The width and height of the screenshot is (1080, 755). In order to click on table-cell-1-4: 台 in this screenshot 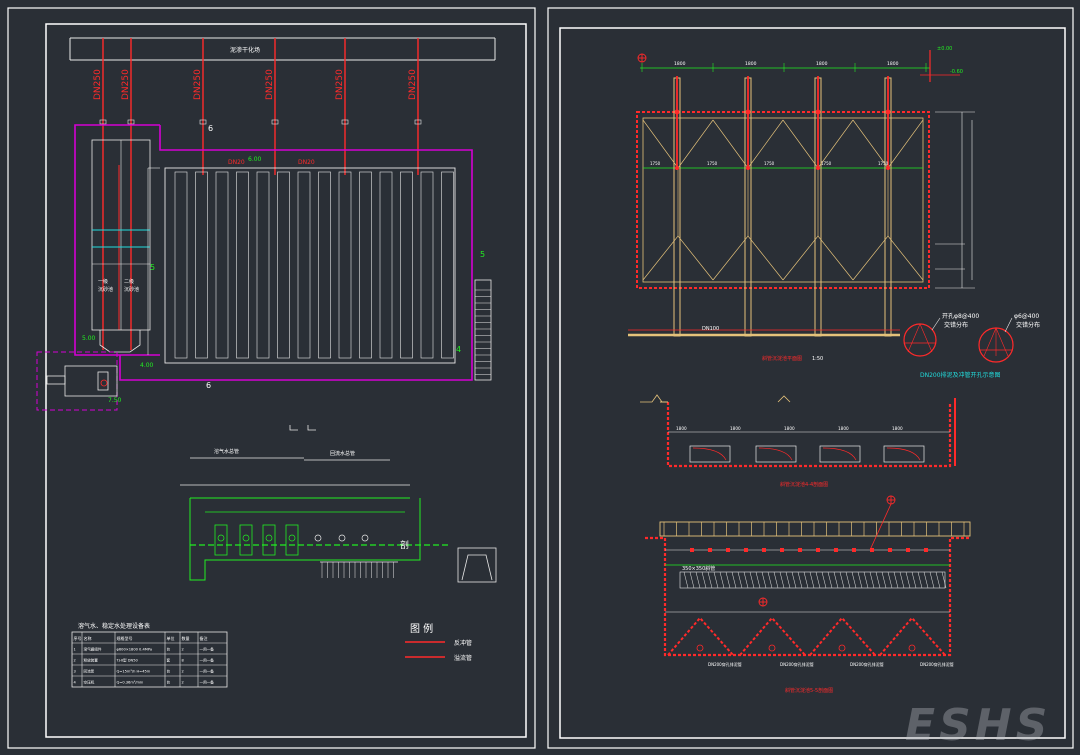, I will do `click(169, 649)`.